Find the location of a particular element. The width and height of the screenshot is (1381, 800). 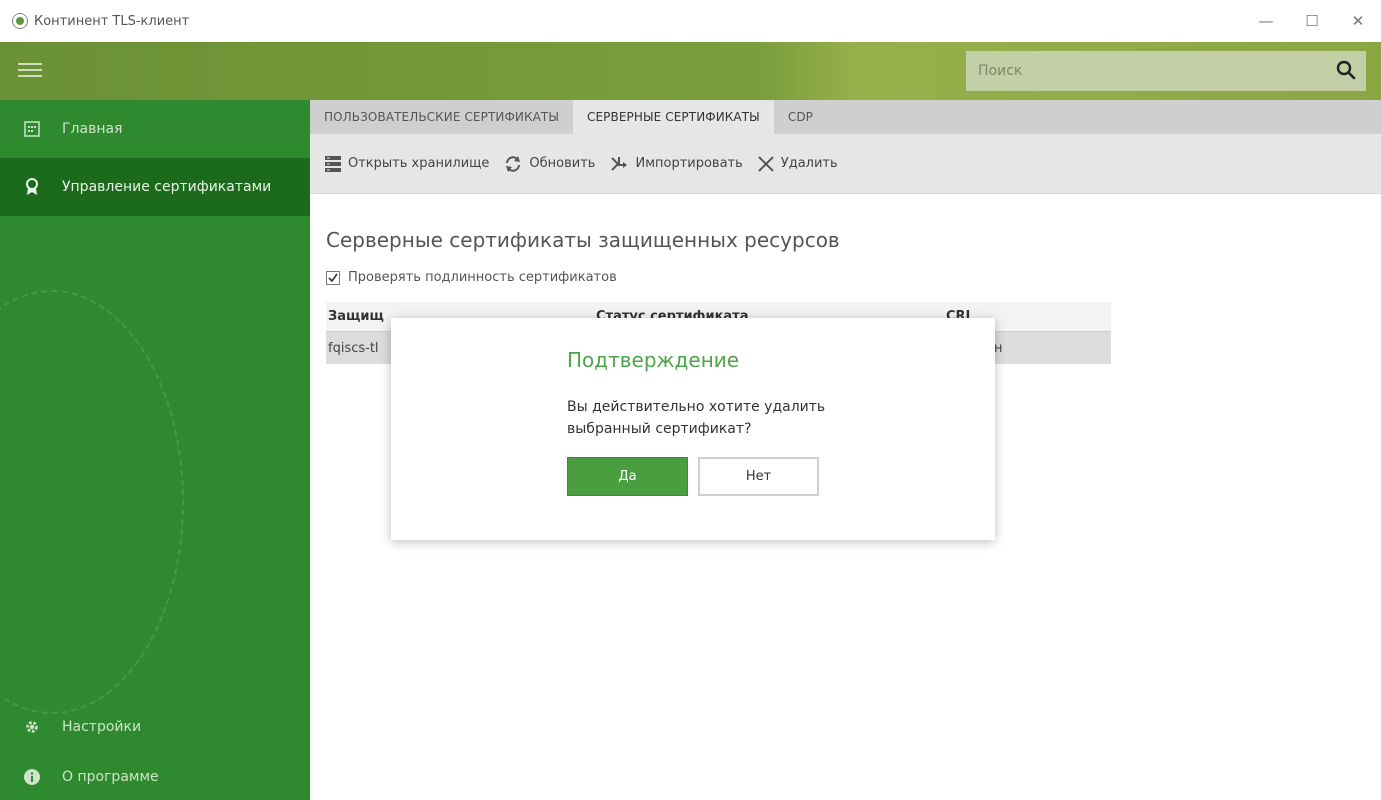

open-storage-label: Открыть хранилище is located at coordinates (419, 163).